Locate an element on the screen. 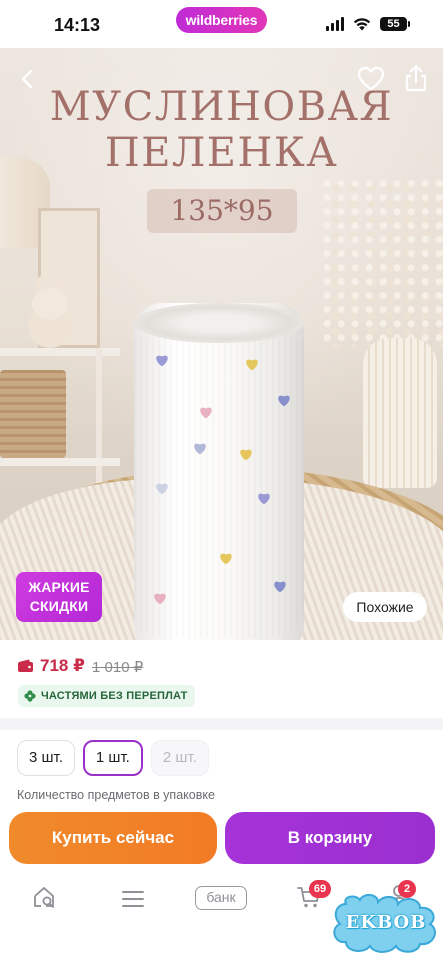 This screenshot has height=960, width=443. installment-label: ЧАСТЯМИ БЕЗ ПЕРЕПЛАТ is located at coordinates (114, 696).